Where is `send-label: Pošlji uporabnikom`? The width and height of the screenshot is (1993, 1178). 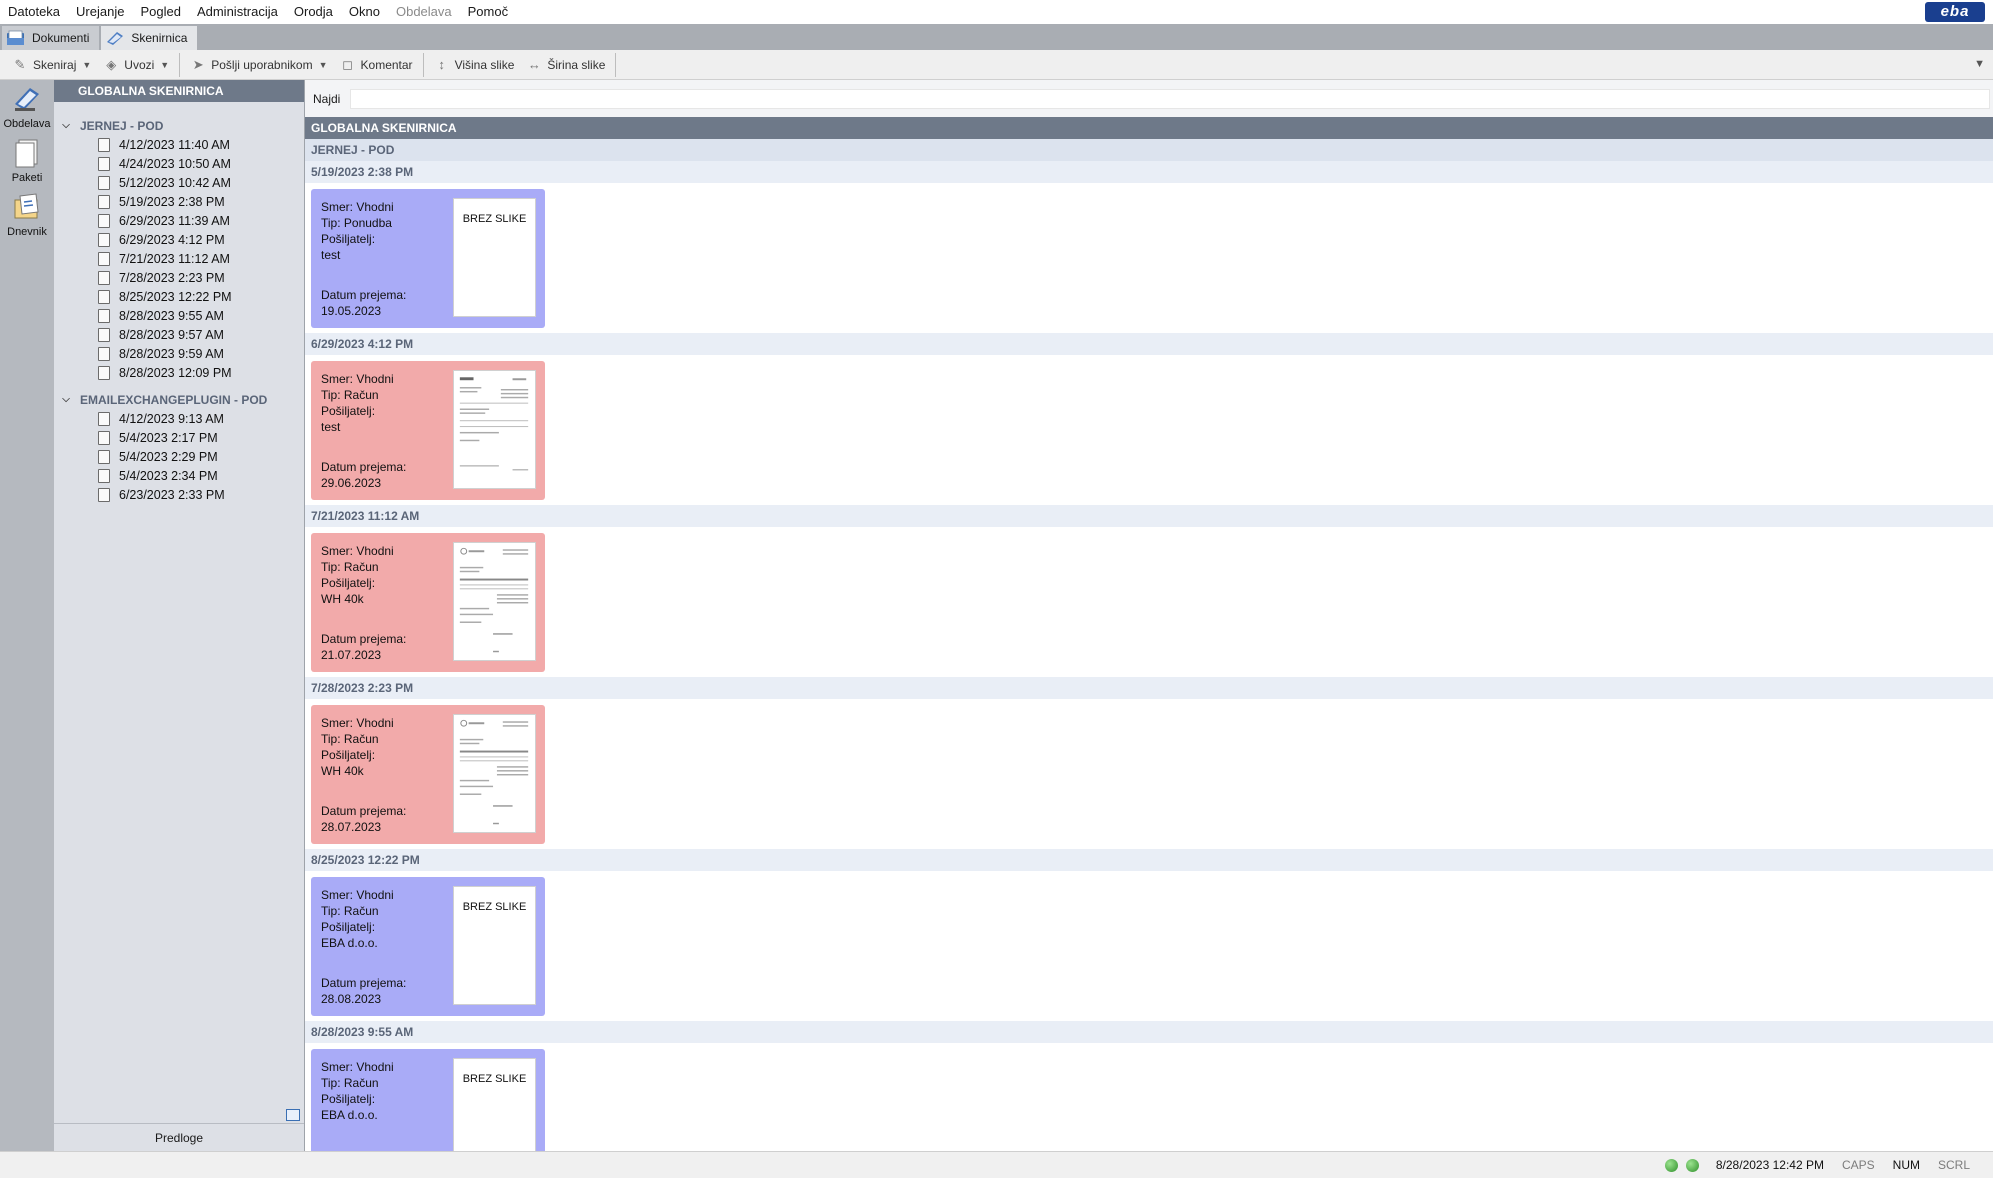
send-label: Pošlji uporabnikom is located at coordinates (262, 64).